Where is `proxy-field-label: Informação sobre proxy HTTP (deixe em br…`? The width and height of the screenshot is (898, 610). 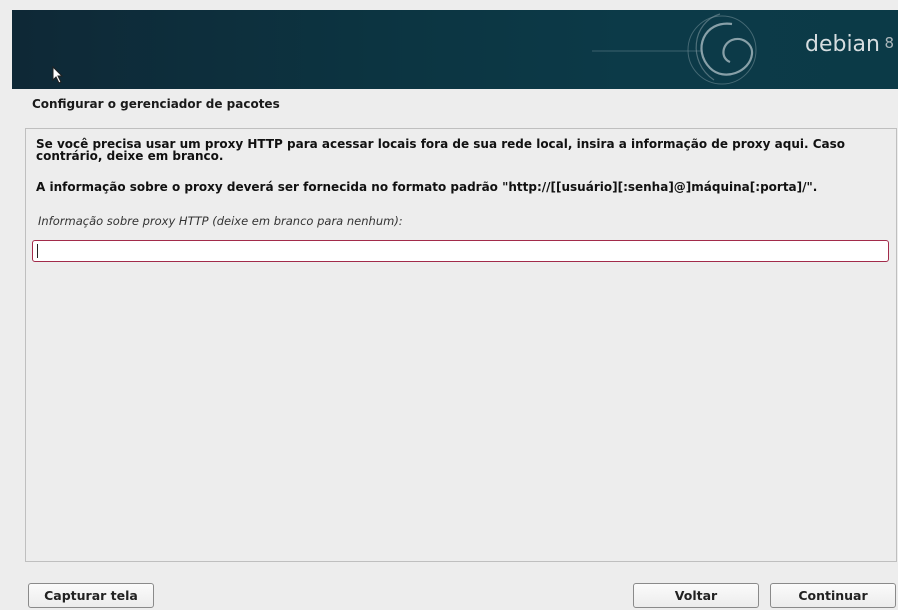
proxy-field-label: Informação sobre proxy HTTP (deixe em br… is located at coordinates (220, 221).